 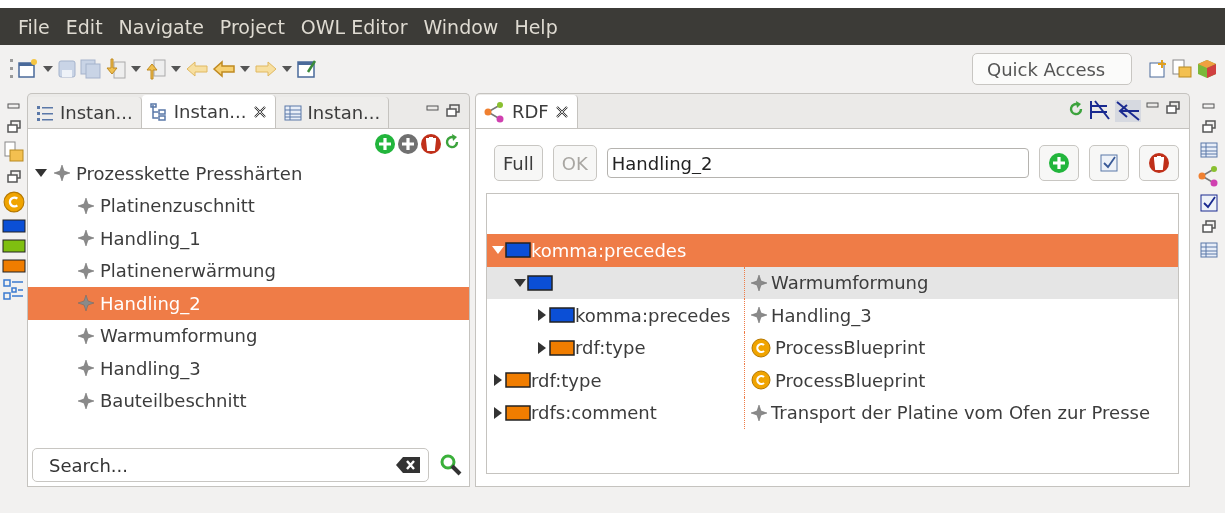 What do you see at coordinates (248, 368) in the screenshot?
I see `tree-item: Handling_3` at bounding box center [248, 368].